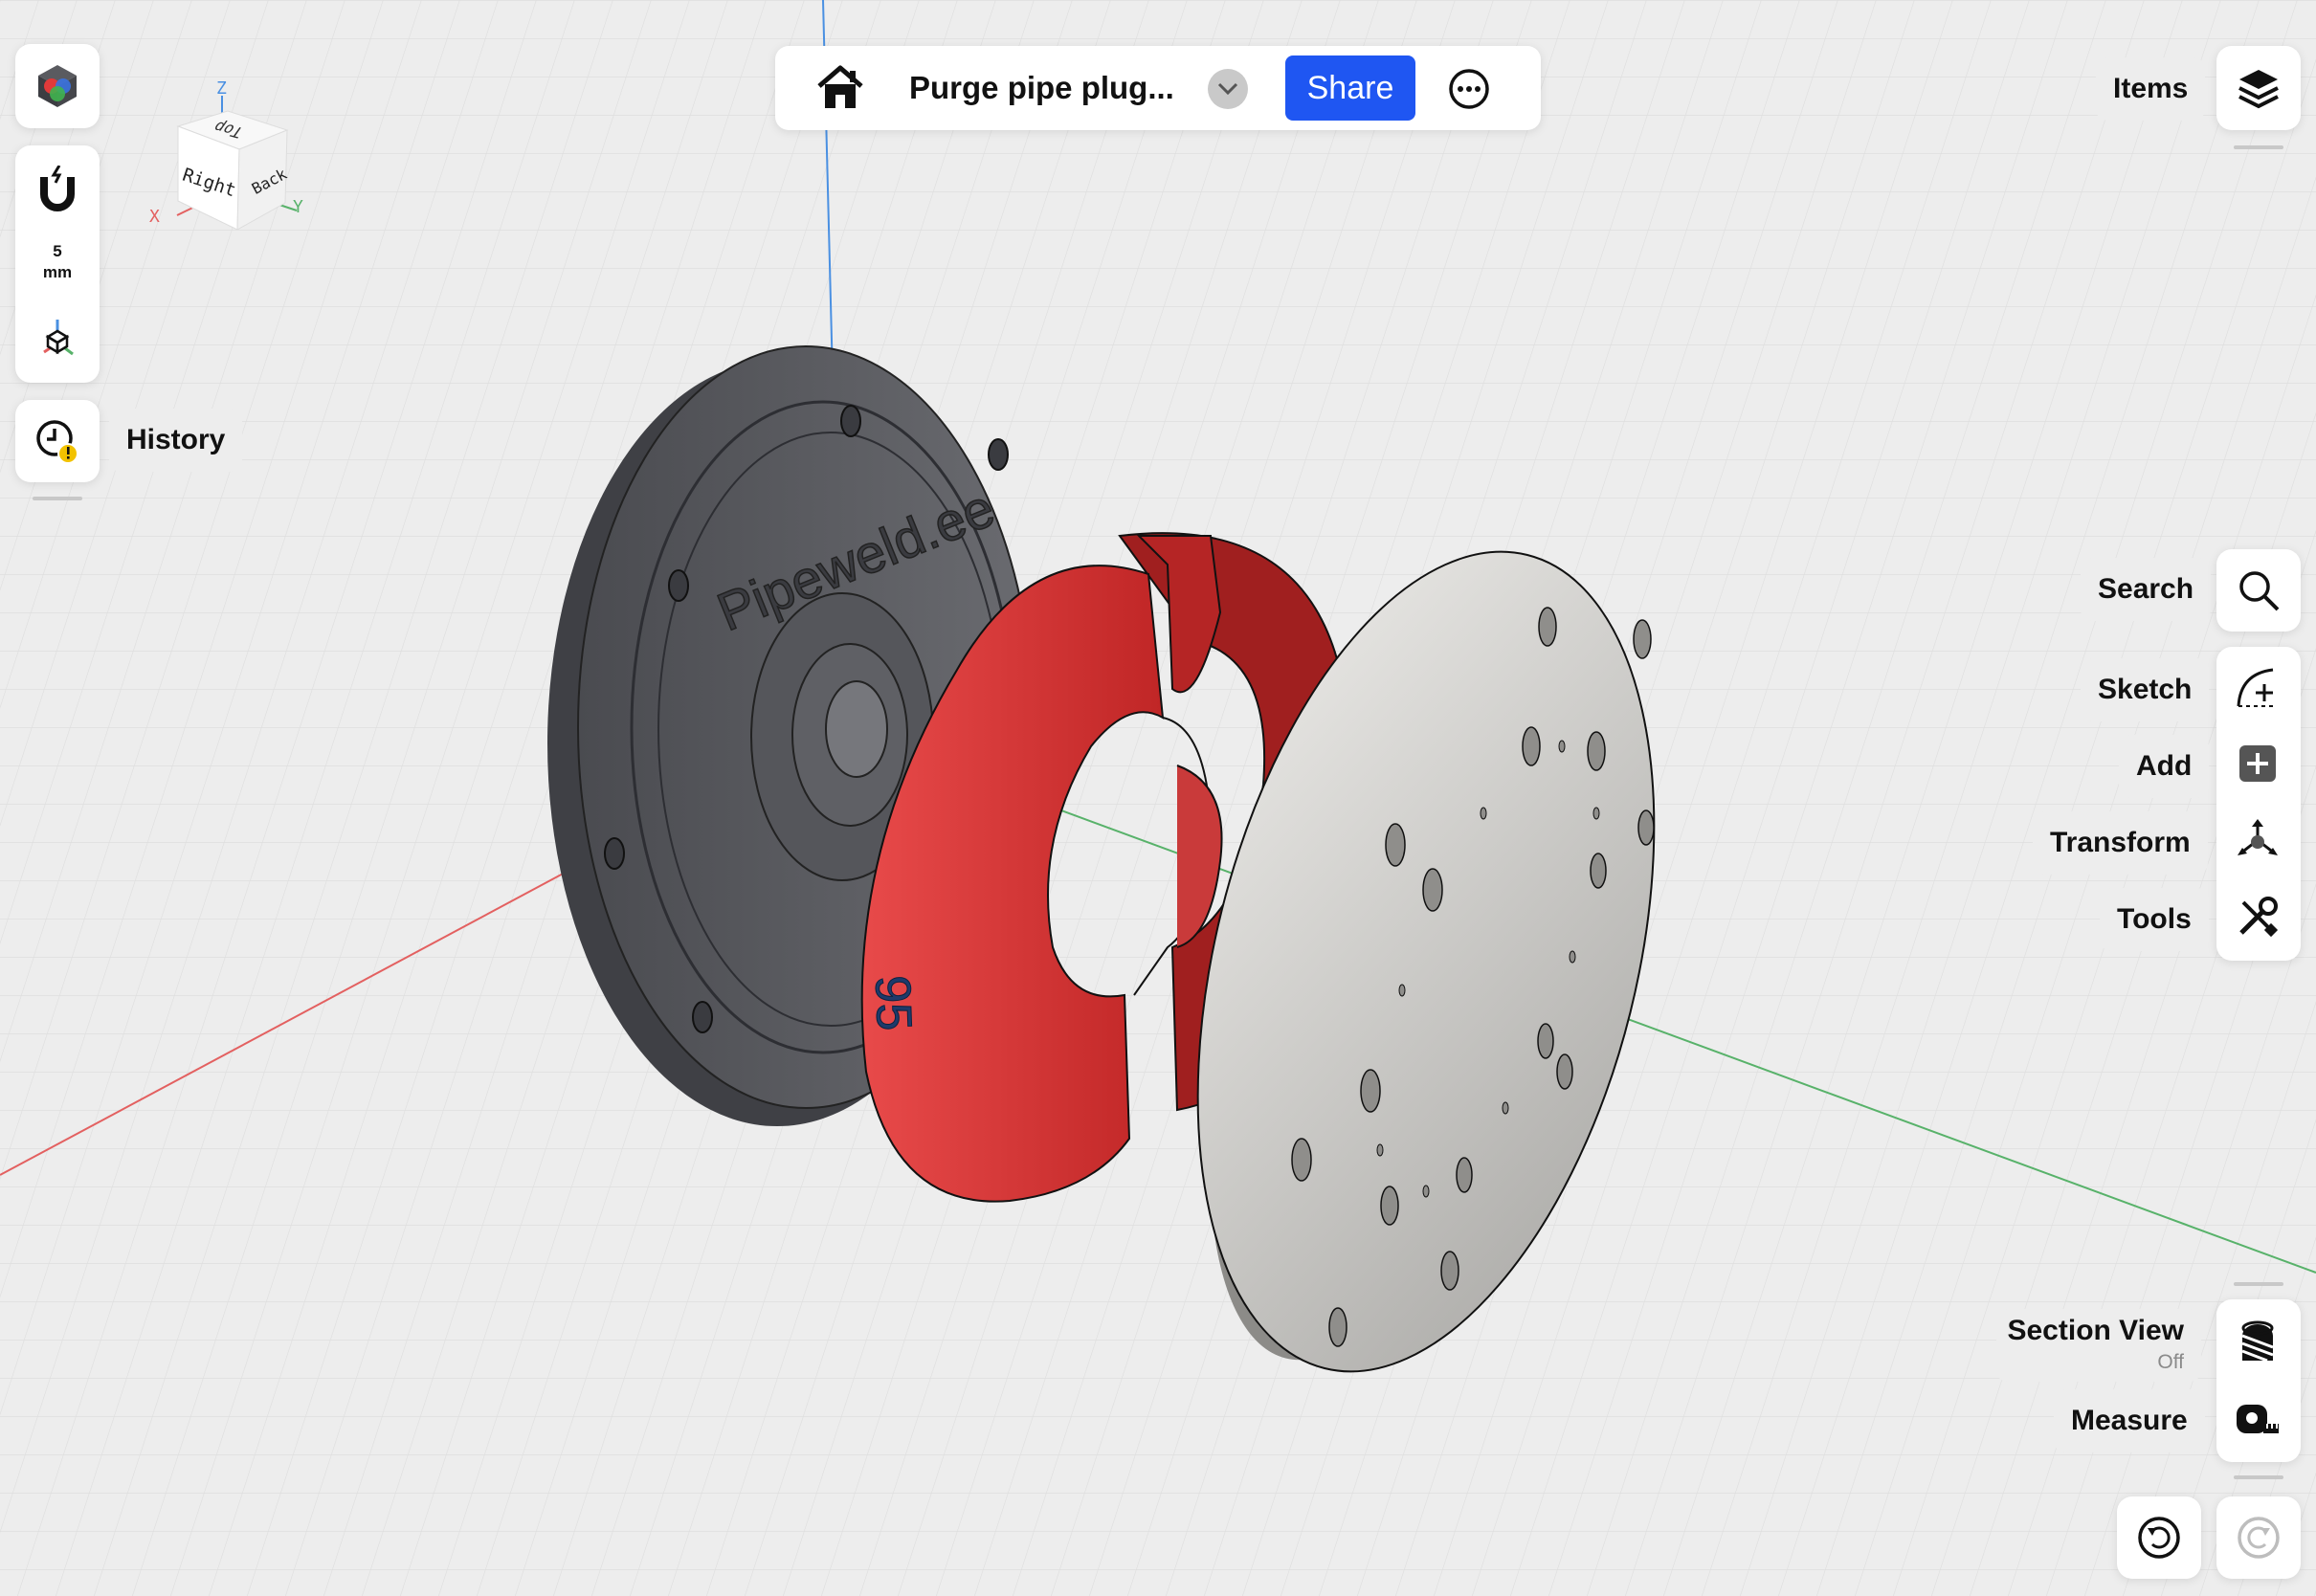 The image size is (2316, 1596). I want to click on section-view-button, so click(2257, 1342).